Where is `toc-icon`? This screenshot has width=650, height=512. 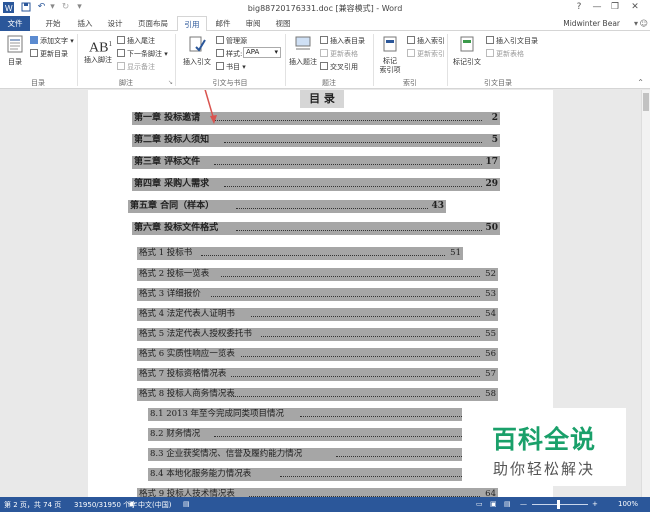 toc-icon is located at coordinates (15, 44).